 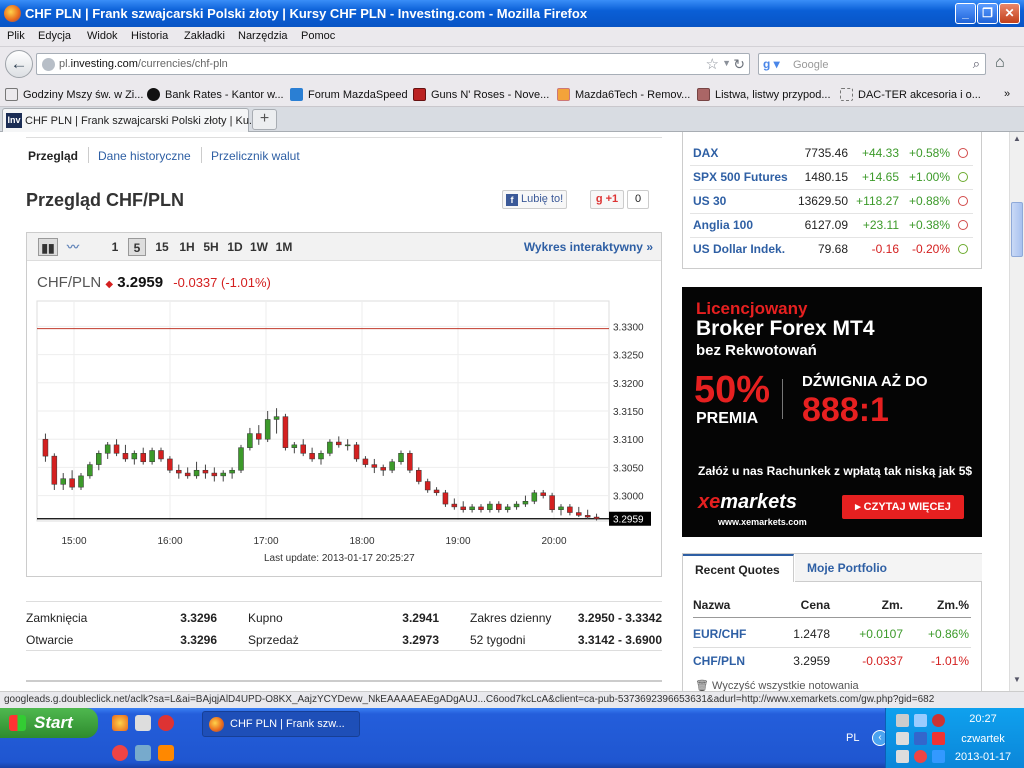 I want to click on messenger-icon, so click(x=920, y=720).